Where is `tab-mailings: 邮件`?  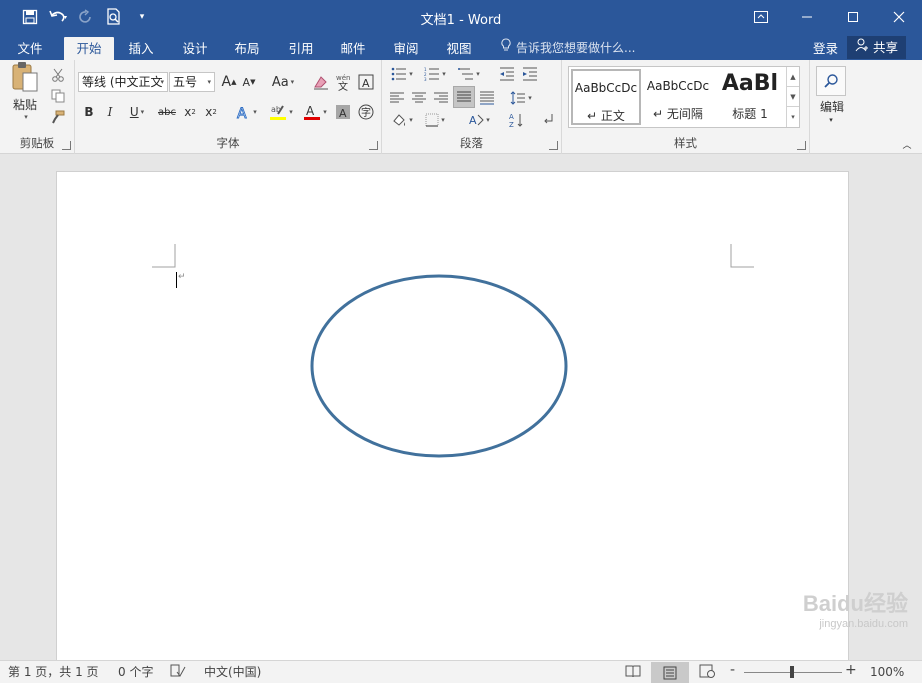 tab-mailings: 邮件 is located at coordinates (353, 48).